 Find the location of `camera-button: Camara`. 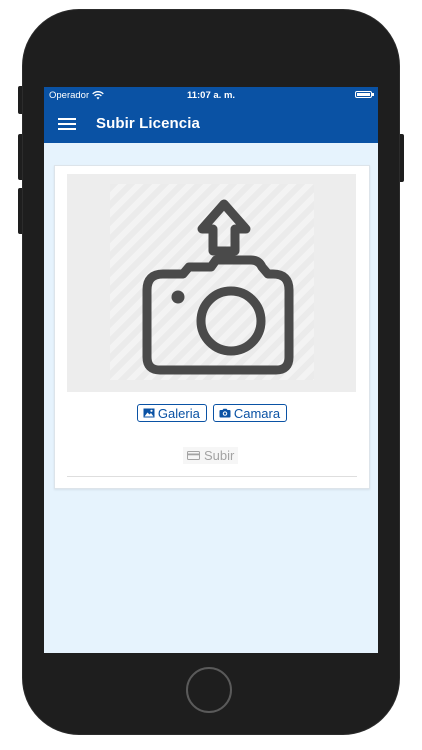

camera-button: Camara is located at coordinates (250, 413).